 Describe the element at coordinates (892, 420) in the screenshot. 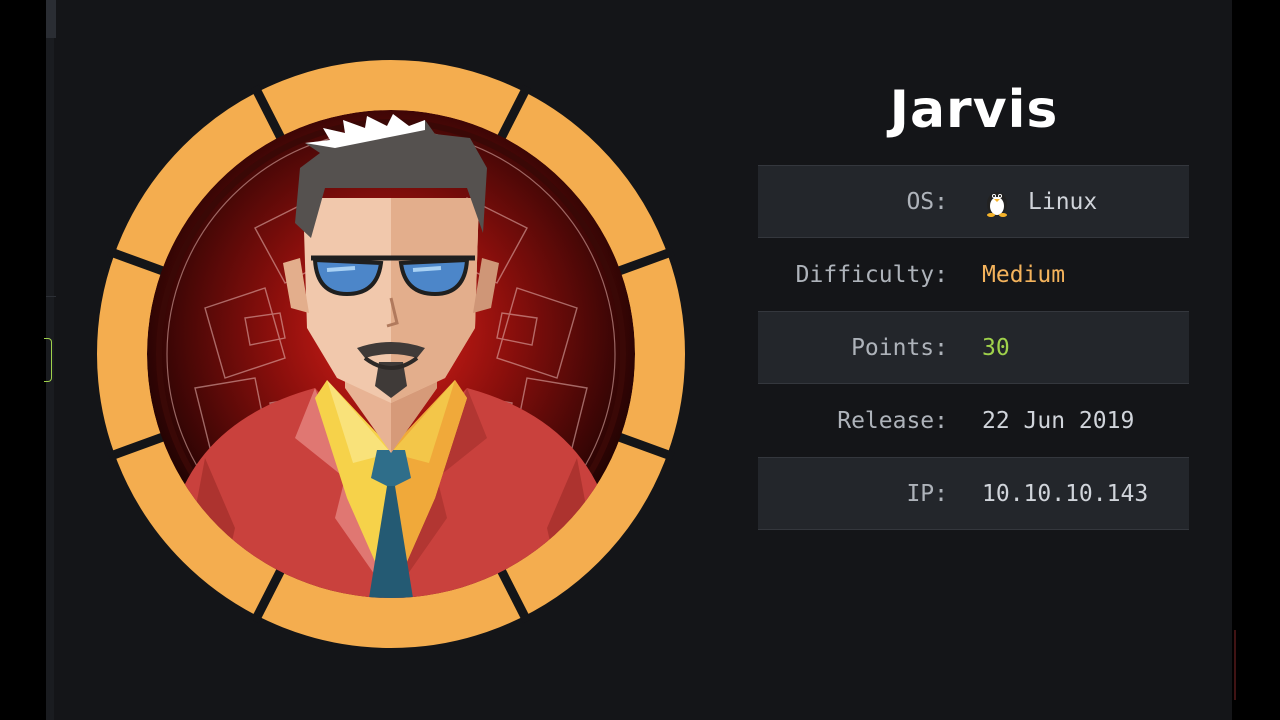

I see `release-label: Release:` at that location.